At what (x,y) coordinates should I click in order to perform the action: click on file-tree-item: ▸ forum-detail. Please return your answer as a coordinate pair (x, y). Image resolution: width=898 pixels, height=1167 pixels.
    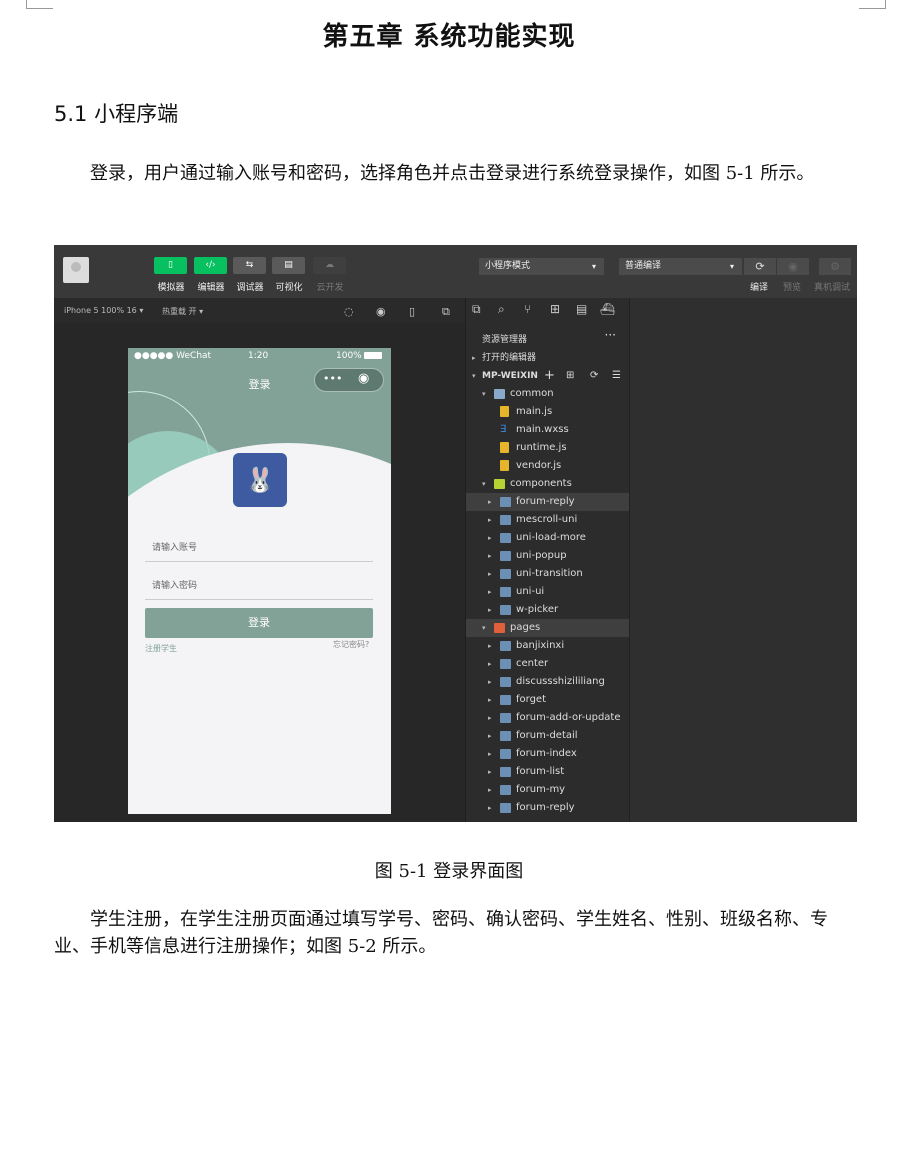
    Looking at the image, I should click on (548, 736).